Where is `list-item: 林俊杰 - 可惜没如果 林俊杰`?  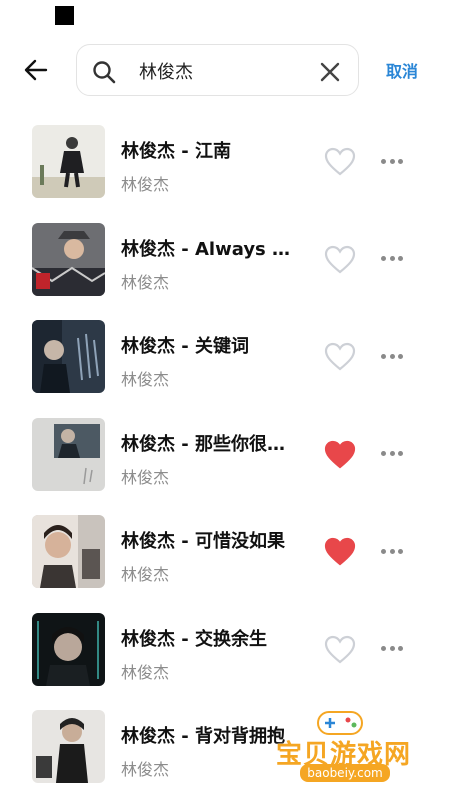
list-item: 林俊杰 - 可惜没如果 林俊杰 is located at coordinates (225, 560).